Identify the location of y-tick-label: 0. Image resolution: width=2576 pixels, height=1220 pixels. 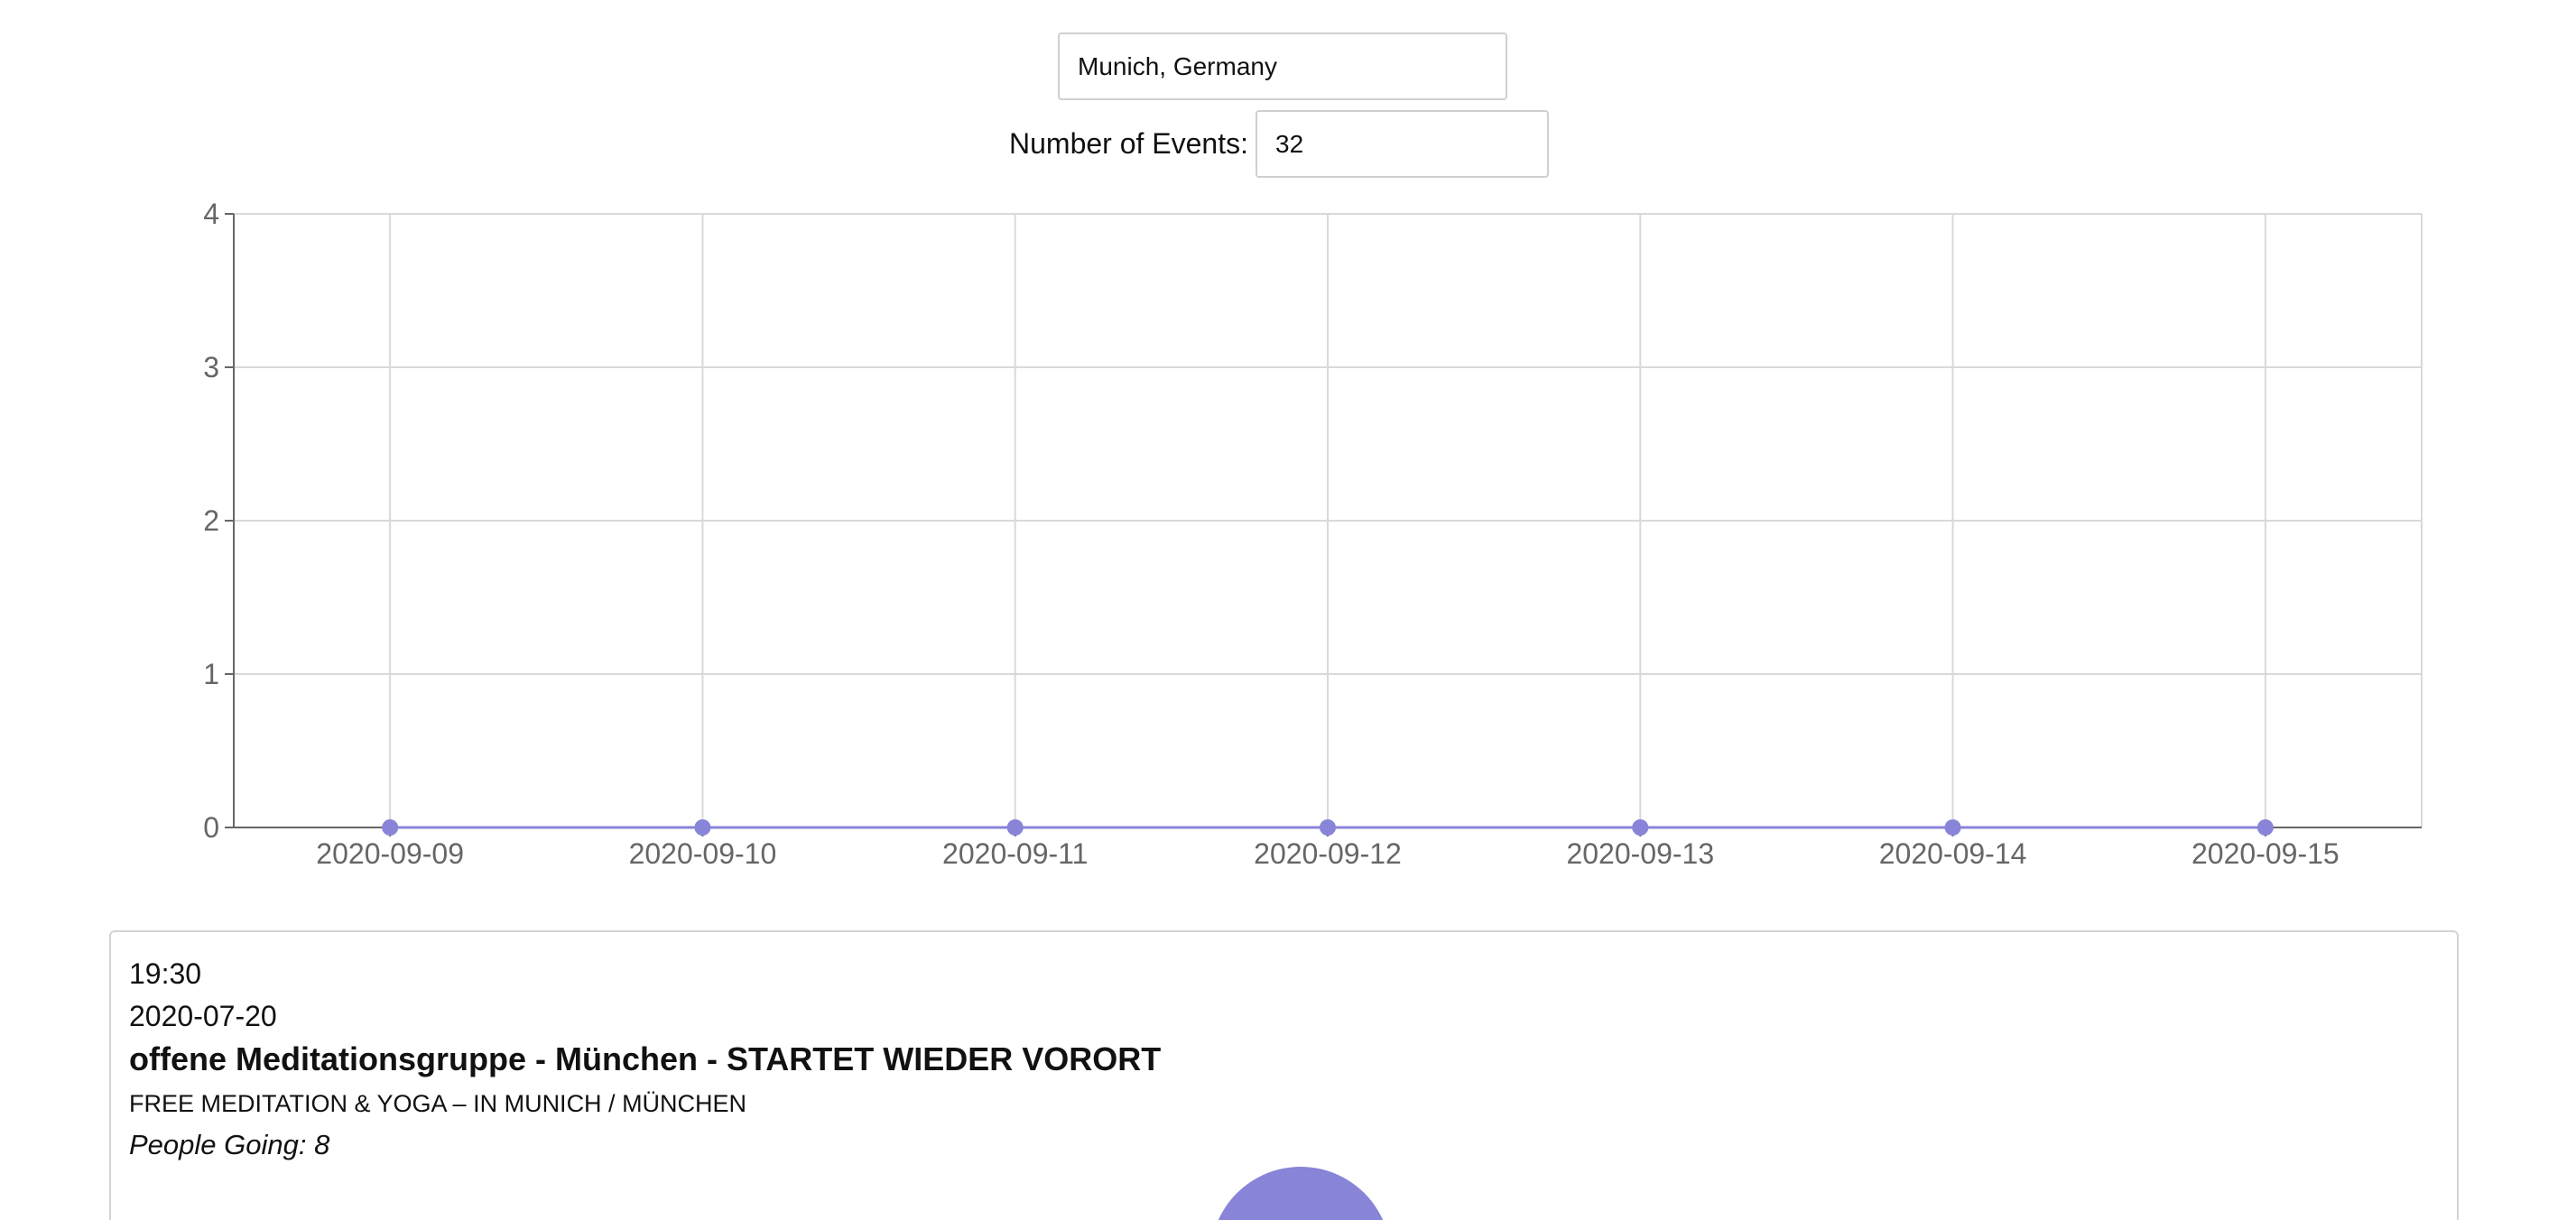
(211, 827).